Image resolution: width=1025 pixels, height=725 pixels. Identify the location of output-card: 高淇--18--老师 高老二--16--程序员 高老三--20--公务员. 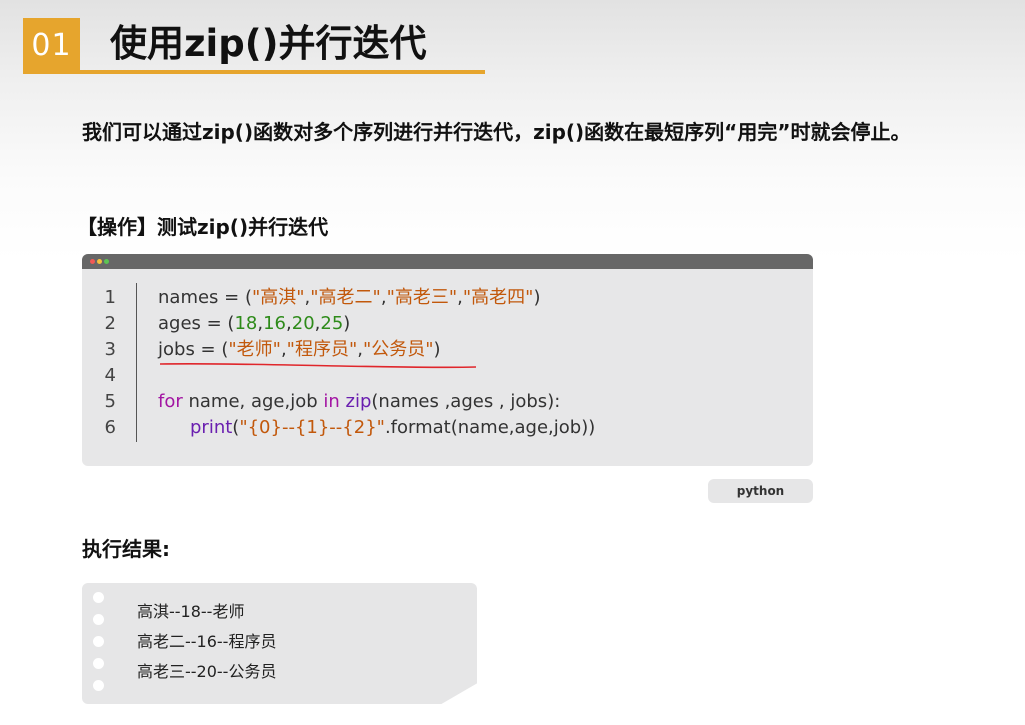
(279, 643).